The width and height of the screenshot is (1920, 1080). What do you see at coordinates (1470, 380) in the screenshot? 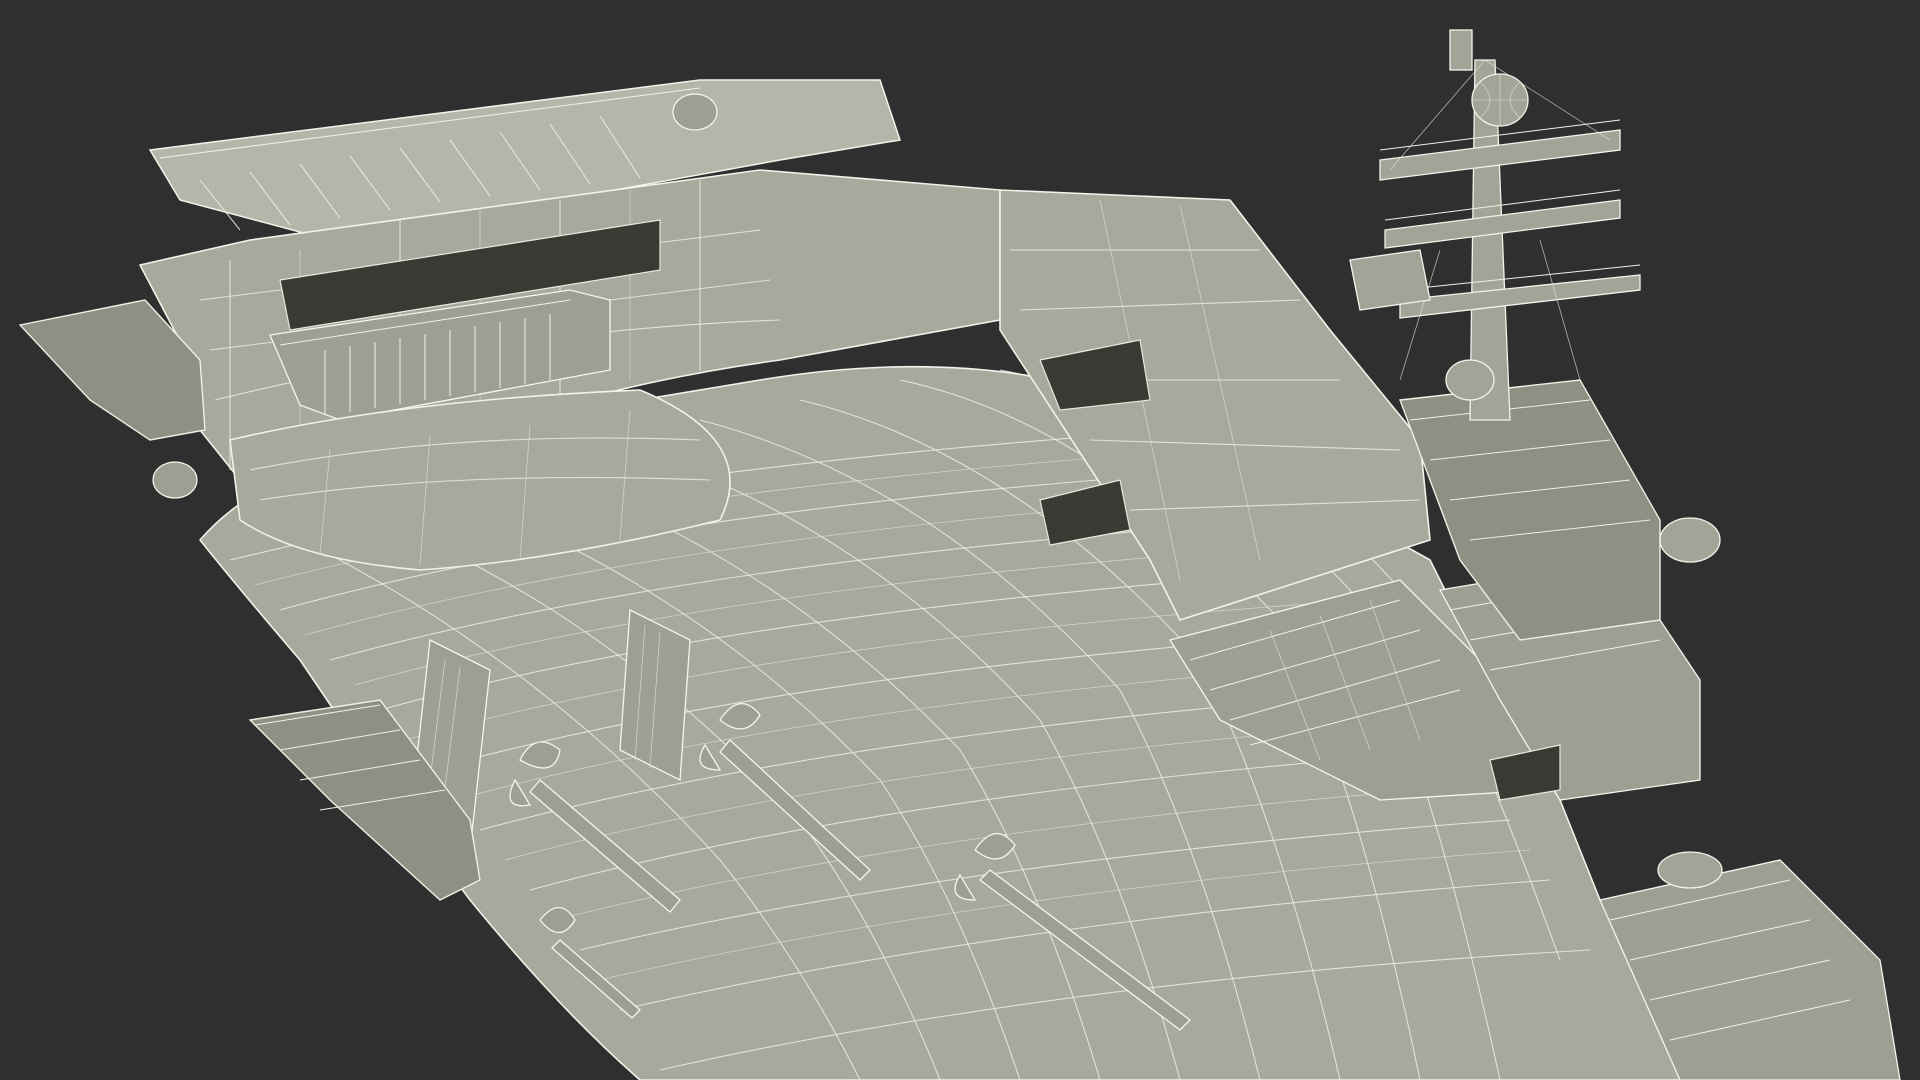
I see `radar-dome-small` at bounding box center [1470, 380].